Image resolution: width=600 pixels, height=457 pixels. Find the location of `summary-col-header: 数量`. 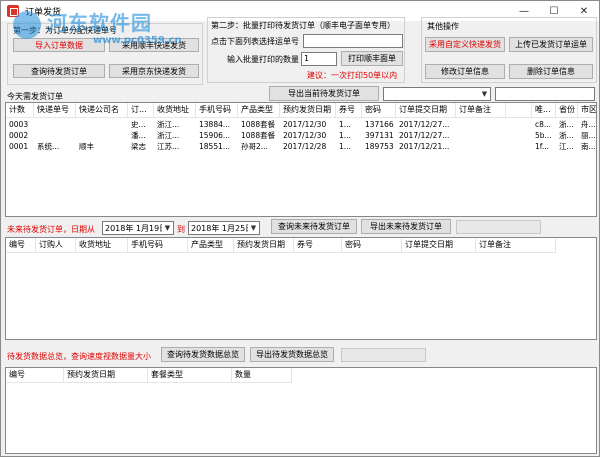

summary-col-header: 数量 is located at coordinates (262, 375).